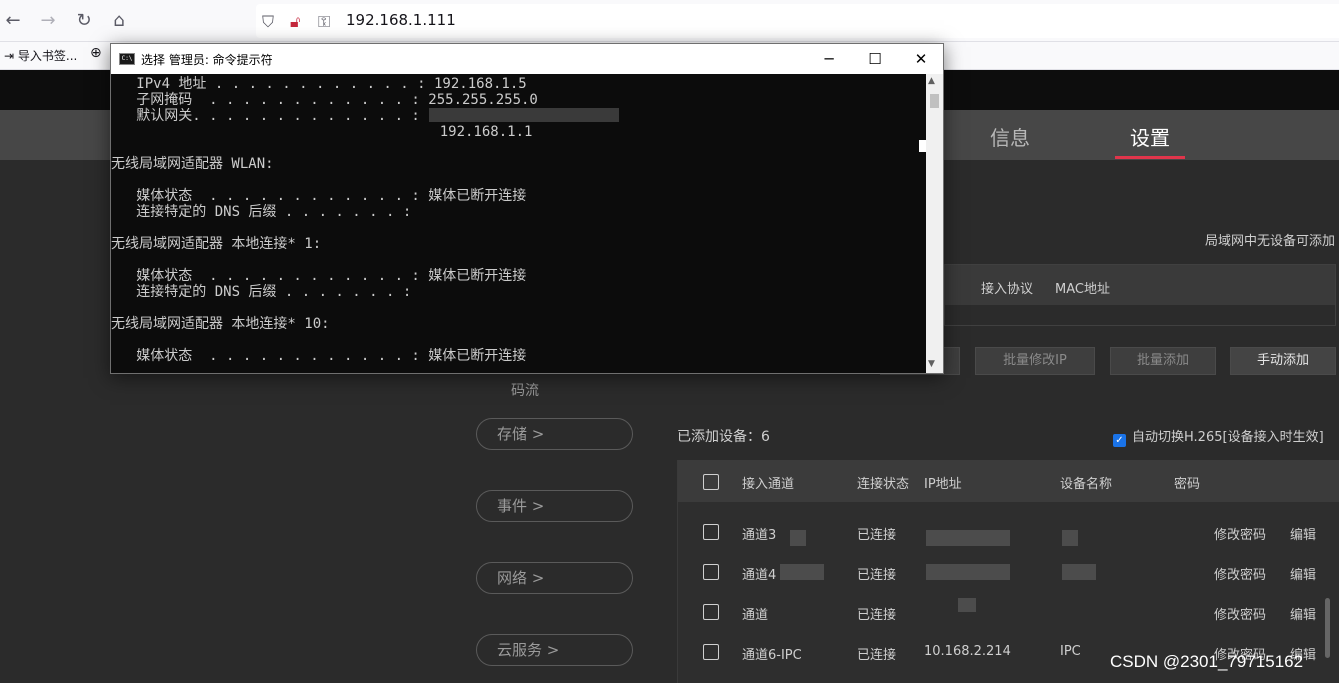 The width and height of the screenshot is (1339, 683). Describe the element at coordinates (797, 21) in the screenshot. I see `address-bar: ⛉ 🔓︎ ⚿ 192.168.1.111` at that location.